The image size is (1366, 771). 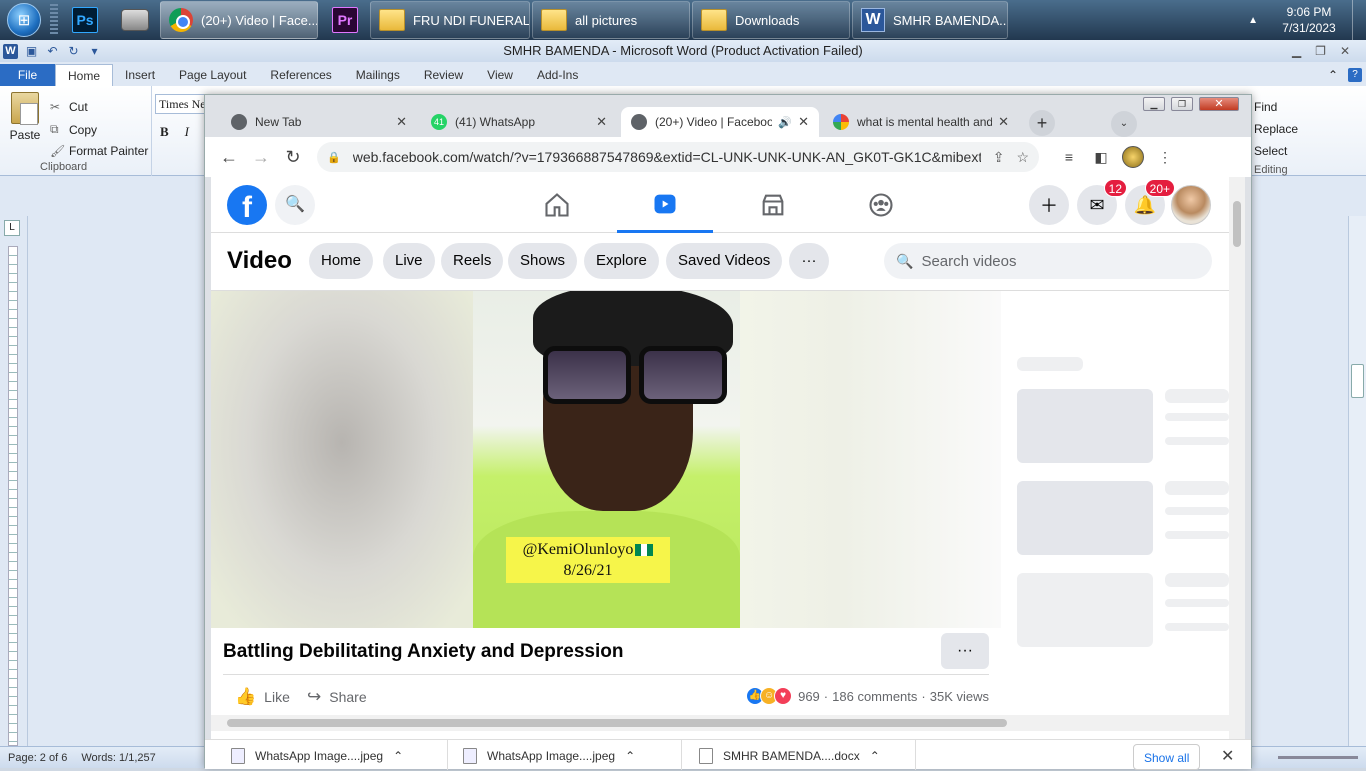 What do you see at coordinates (443, 75) in the screenshot?
I see `tab-review: Review` at bounding box center [443, 75].